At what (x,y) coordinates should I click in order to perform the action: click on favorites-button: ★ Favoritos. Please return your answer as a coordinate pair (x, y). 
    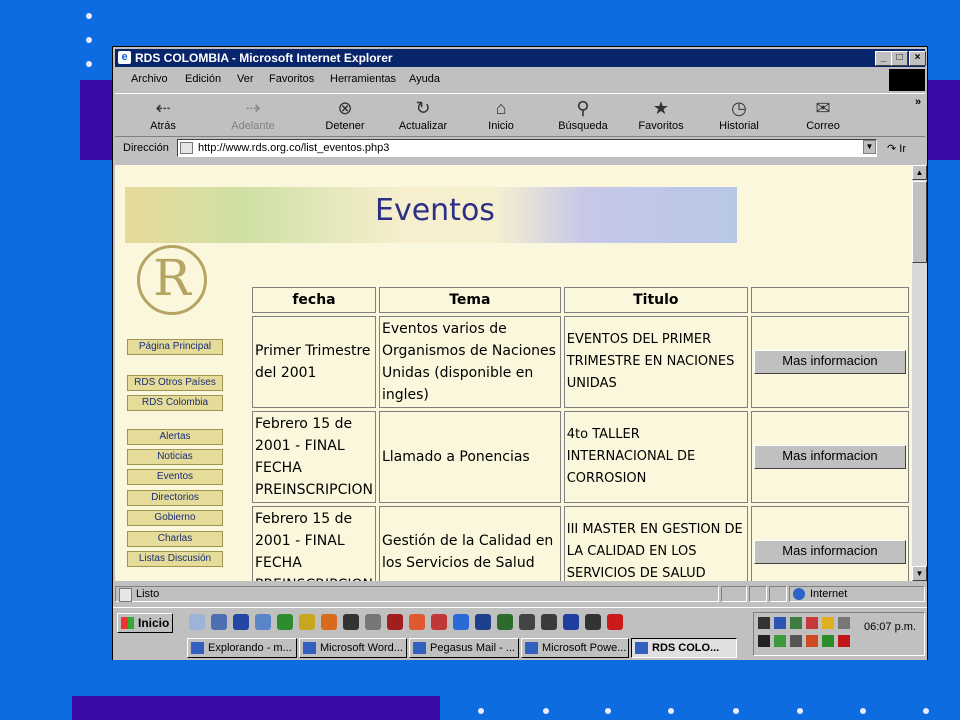
    Looking at the image, I should click on (661, 115).